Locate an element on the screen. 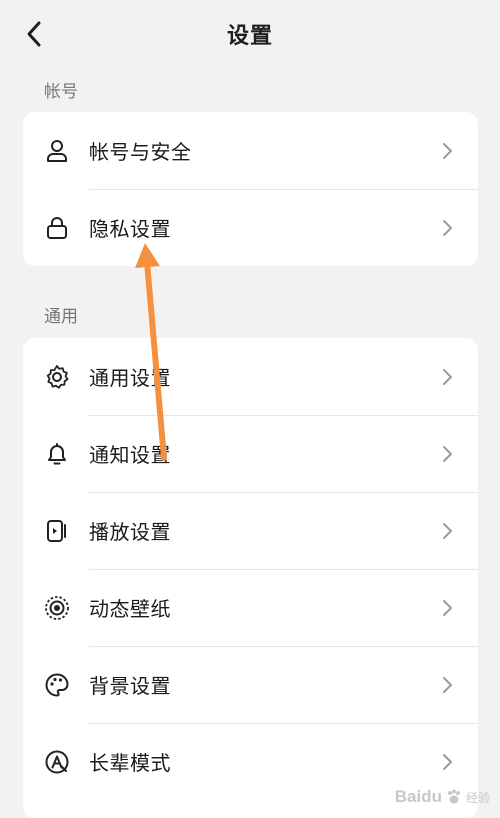  settings-item-account-security: 帐号与安全 is located at coordinates (250, 150).